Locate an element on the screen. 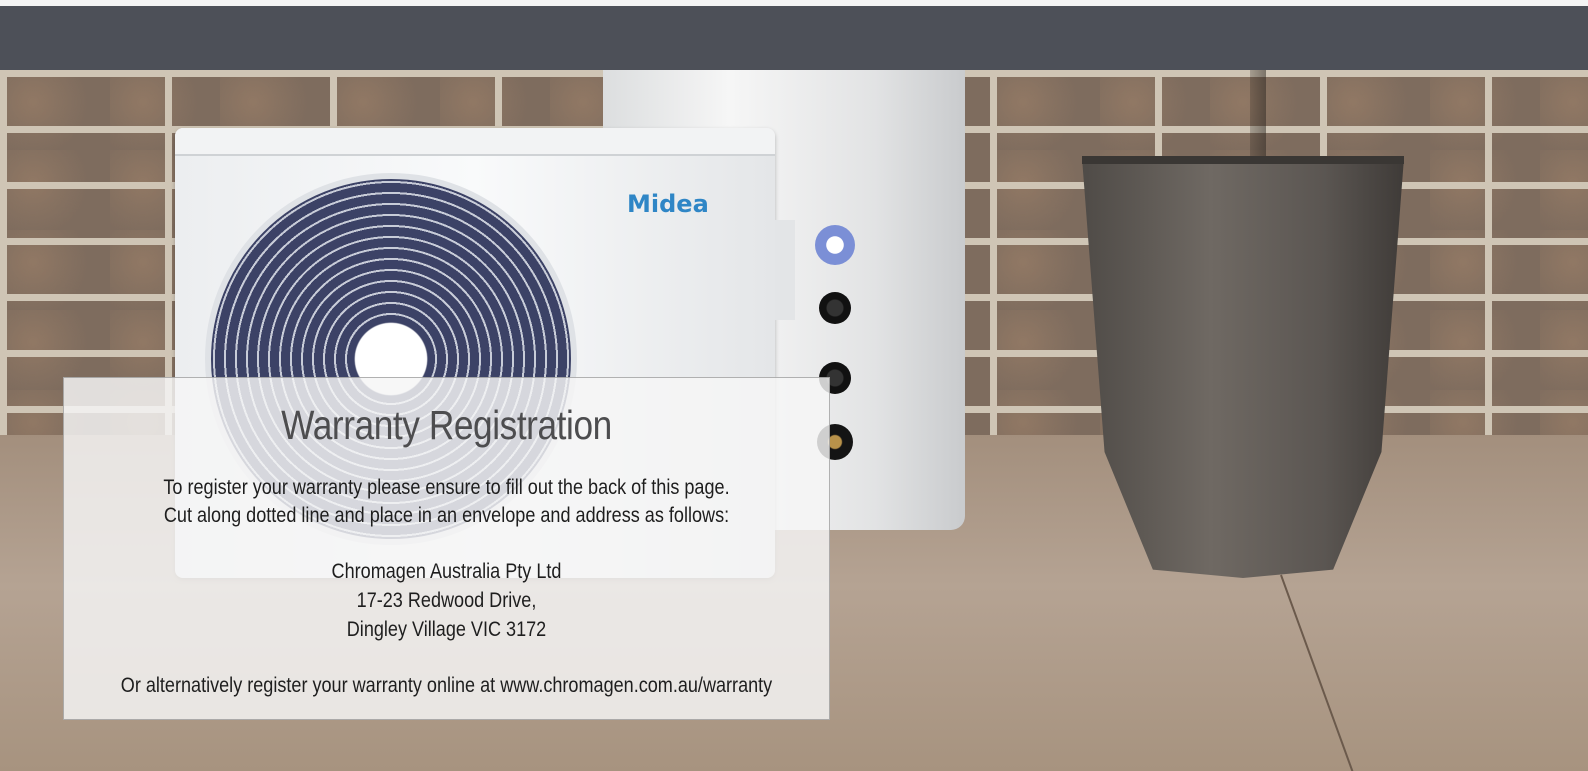 The width and height of the screenshot is (1588, 771). brand-logo: Midea is located at coordinates (668, 204).